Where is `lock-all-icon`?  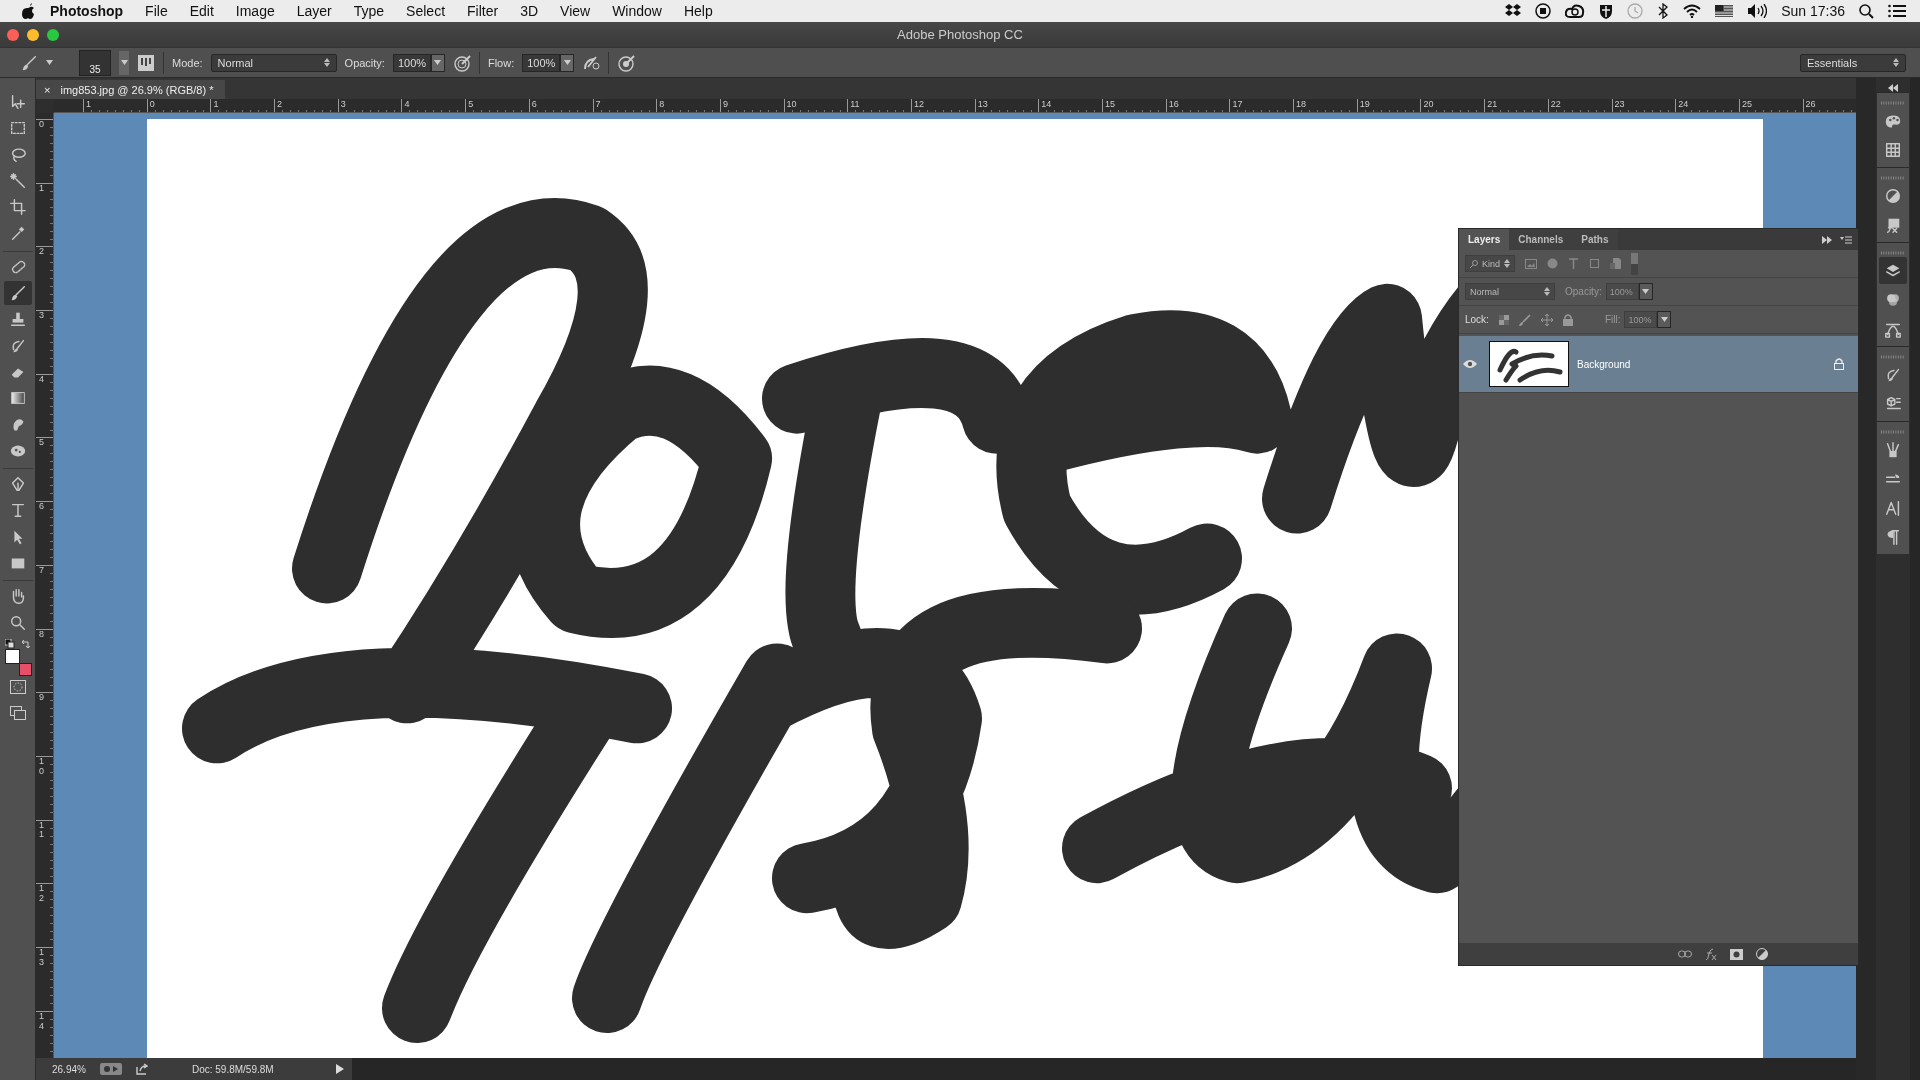 lock-all-icon is located at coordinates (1567, 319).